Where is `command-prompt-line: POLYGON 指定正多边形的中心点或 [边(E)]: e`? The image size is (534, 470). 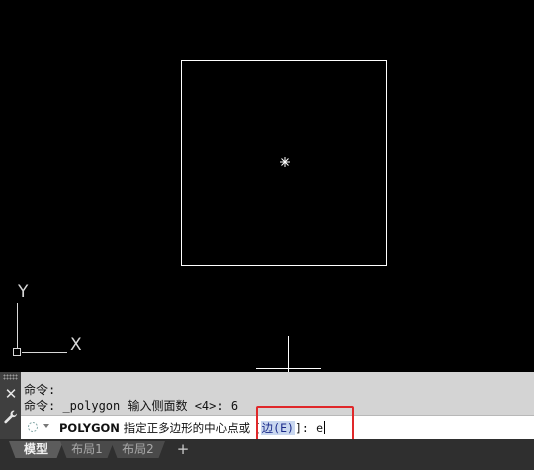 command-prompt-line: POLYGON 指定正多边形的中心点或 [边(E)]: e is located at coordinates (192, 428).